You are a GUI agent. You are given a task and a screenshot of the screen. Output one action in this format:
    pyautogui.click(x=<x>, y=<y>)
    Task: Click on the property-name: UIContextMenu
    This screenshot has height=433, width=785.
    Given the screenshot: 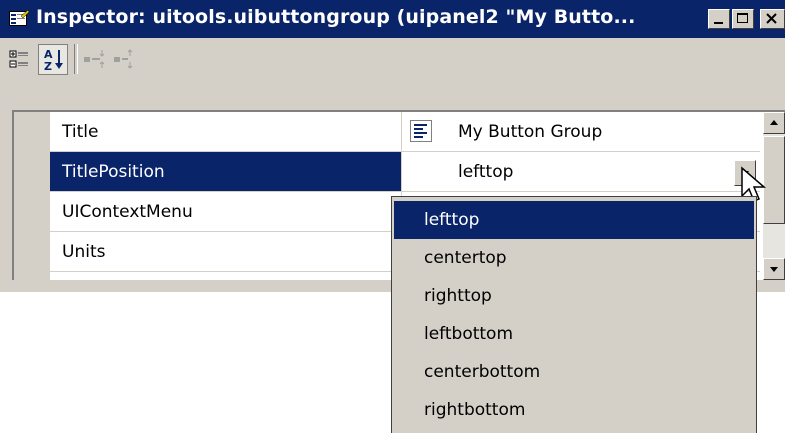 What is the action you would take?
    pyautogui.click(x=226, y=212)
    